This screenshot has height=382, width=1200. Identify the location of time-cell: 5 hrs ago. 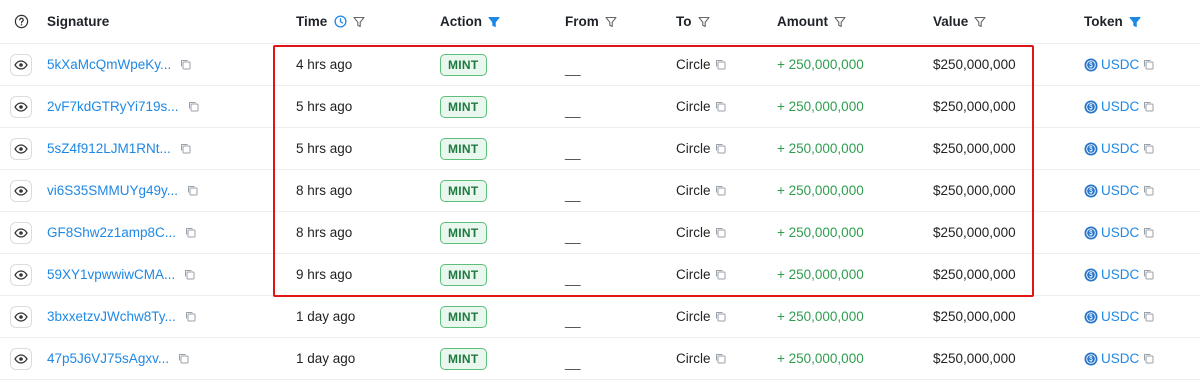
(324, 106).